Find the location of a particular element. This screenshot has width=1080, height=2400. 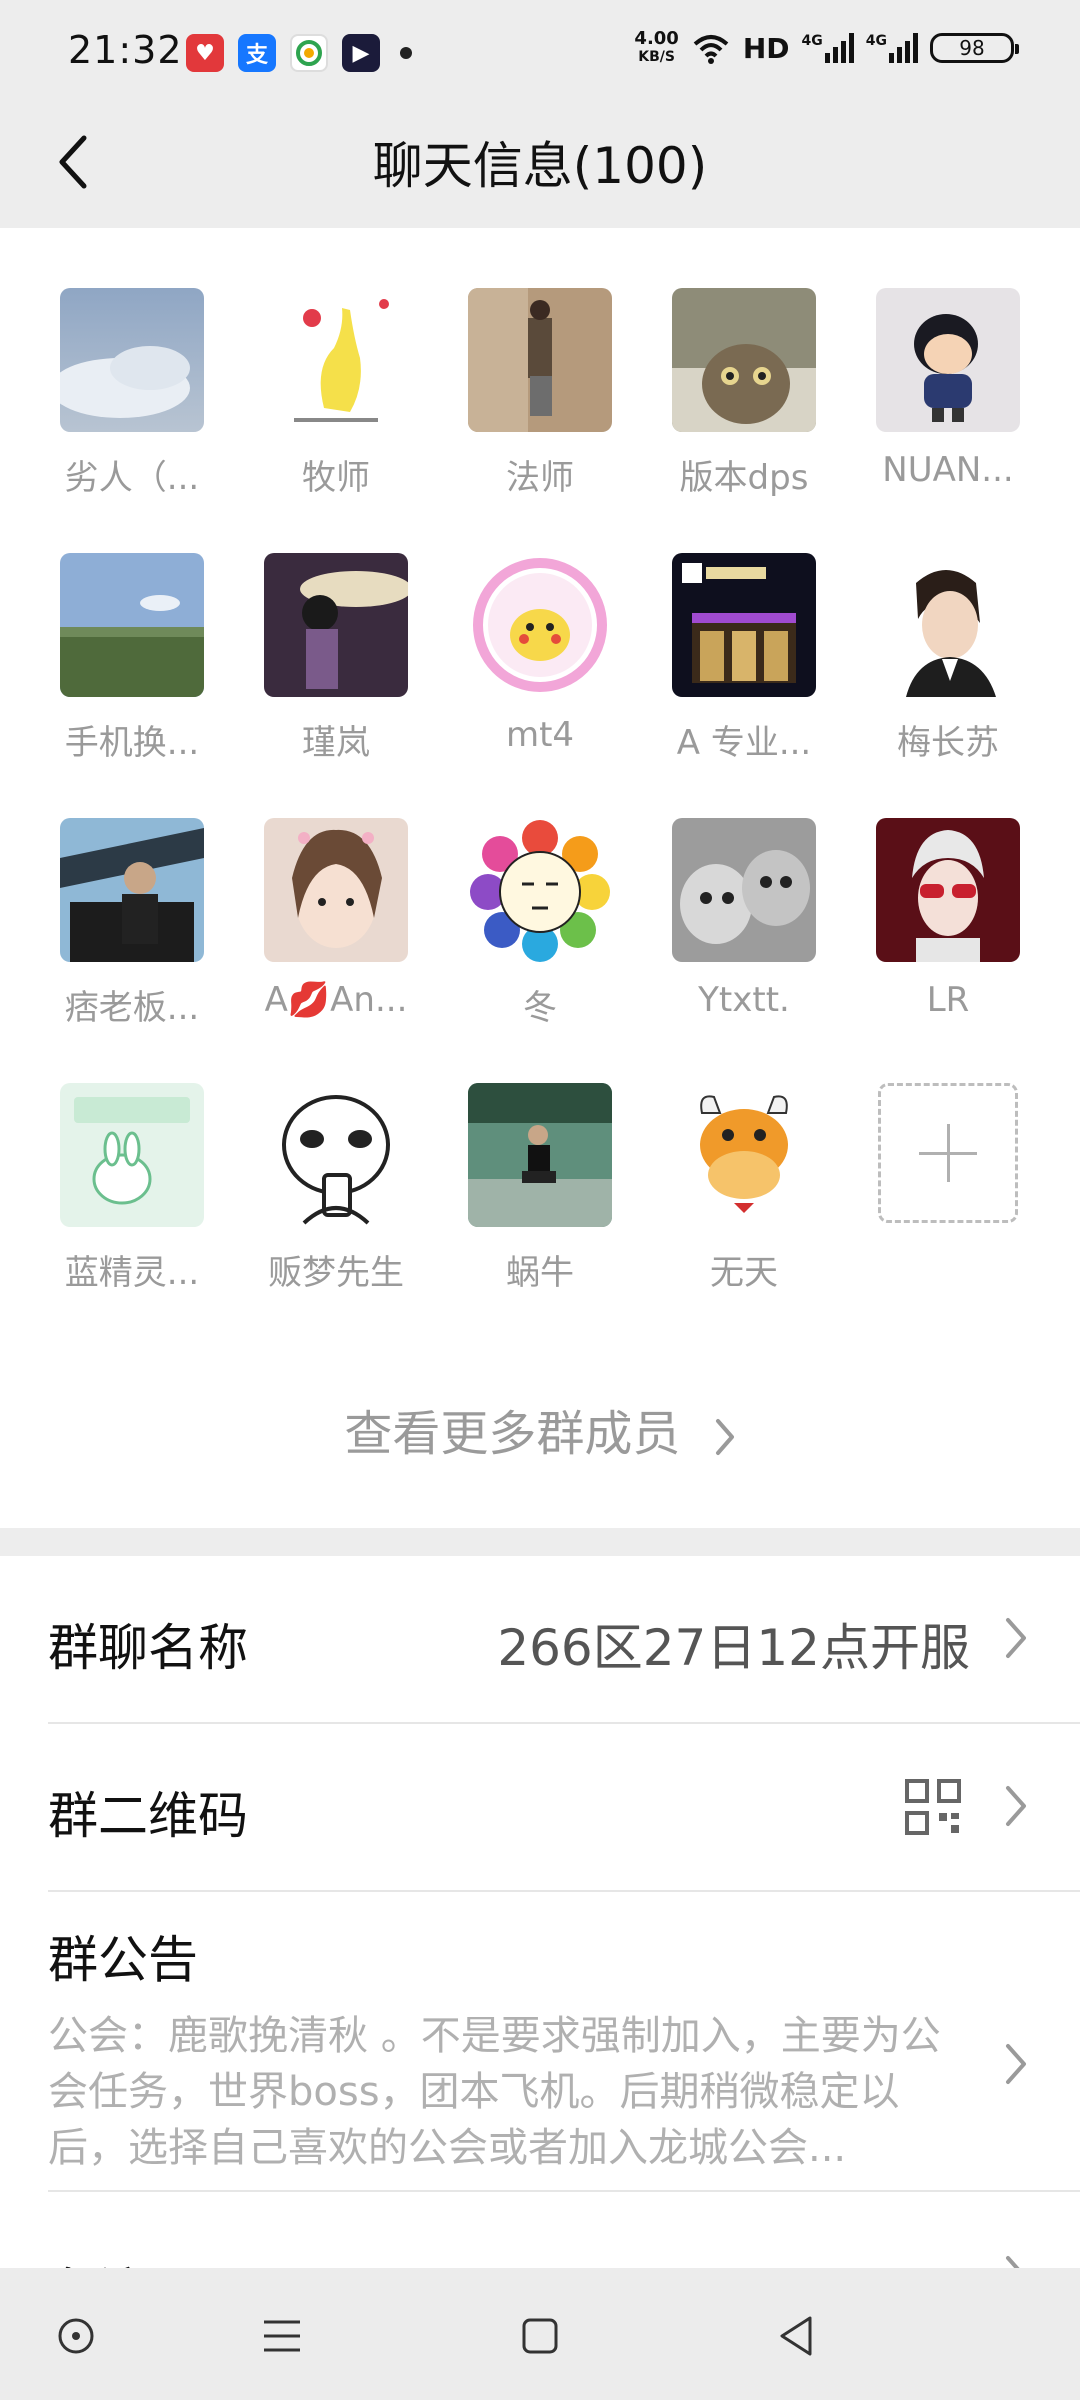

member-item: 贩梦先生 is located at coordinates (336, 1188).